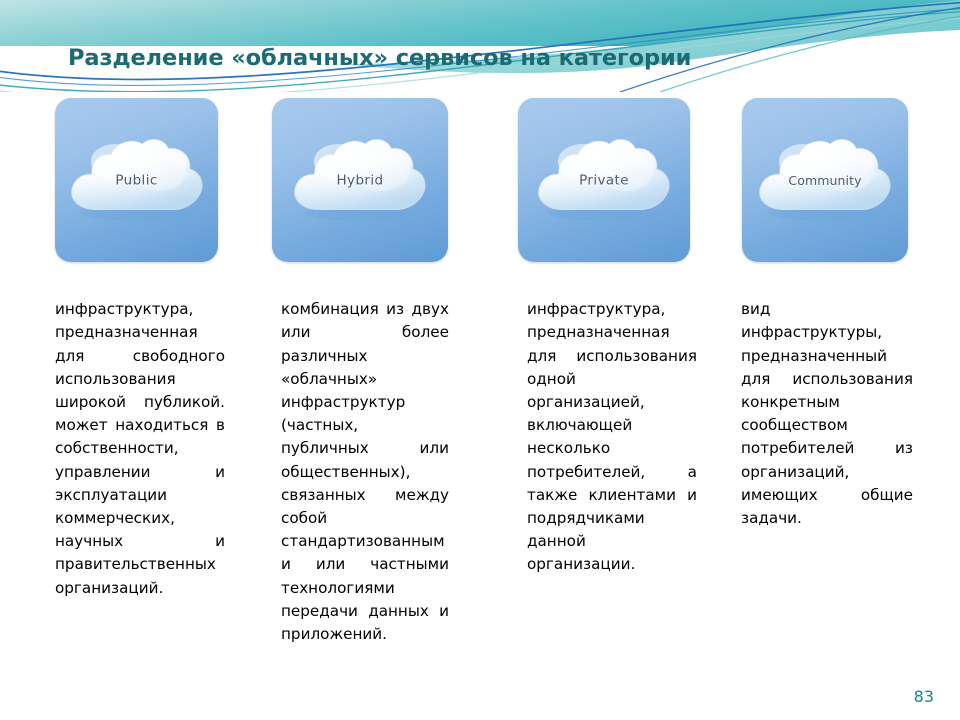 The width and height of the screenshot is (960, 720). I want to click on cloud-card-community: Community, so click(825, 180).